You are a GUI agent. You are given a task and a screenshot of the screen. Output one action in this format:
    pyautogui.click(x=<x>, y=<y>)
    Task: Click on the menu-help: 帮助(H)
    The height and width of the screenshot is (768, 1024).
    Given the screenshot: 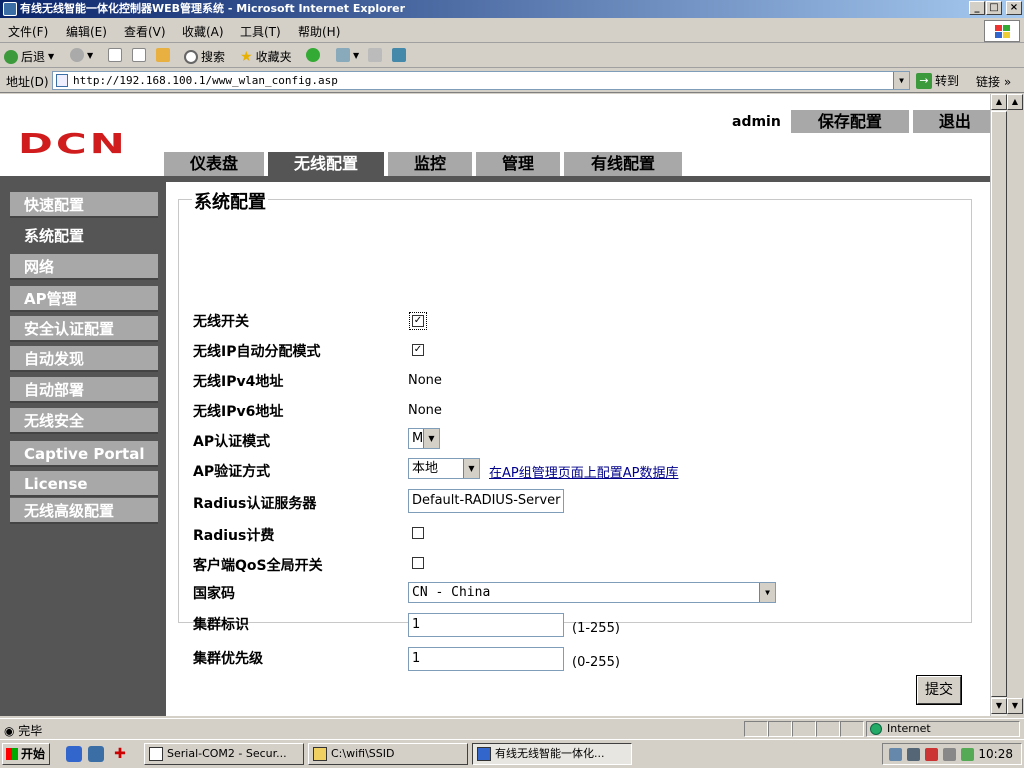 What is the action you would take?
    pyautogui.click(x=319, y=31)
    